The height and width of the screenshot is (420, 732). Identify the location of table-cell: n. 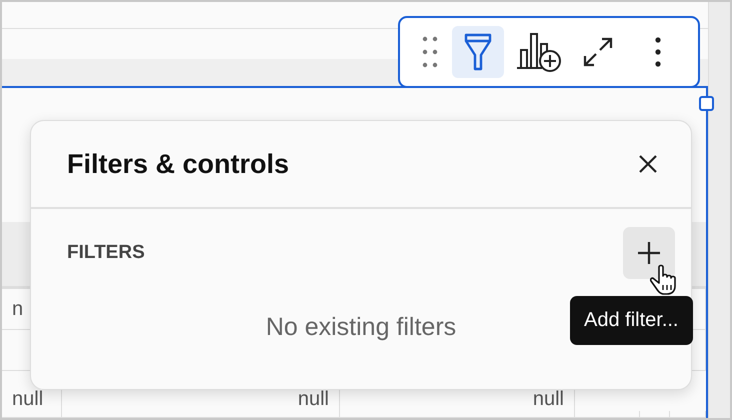
(18, 309).